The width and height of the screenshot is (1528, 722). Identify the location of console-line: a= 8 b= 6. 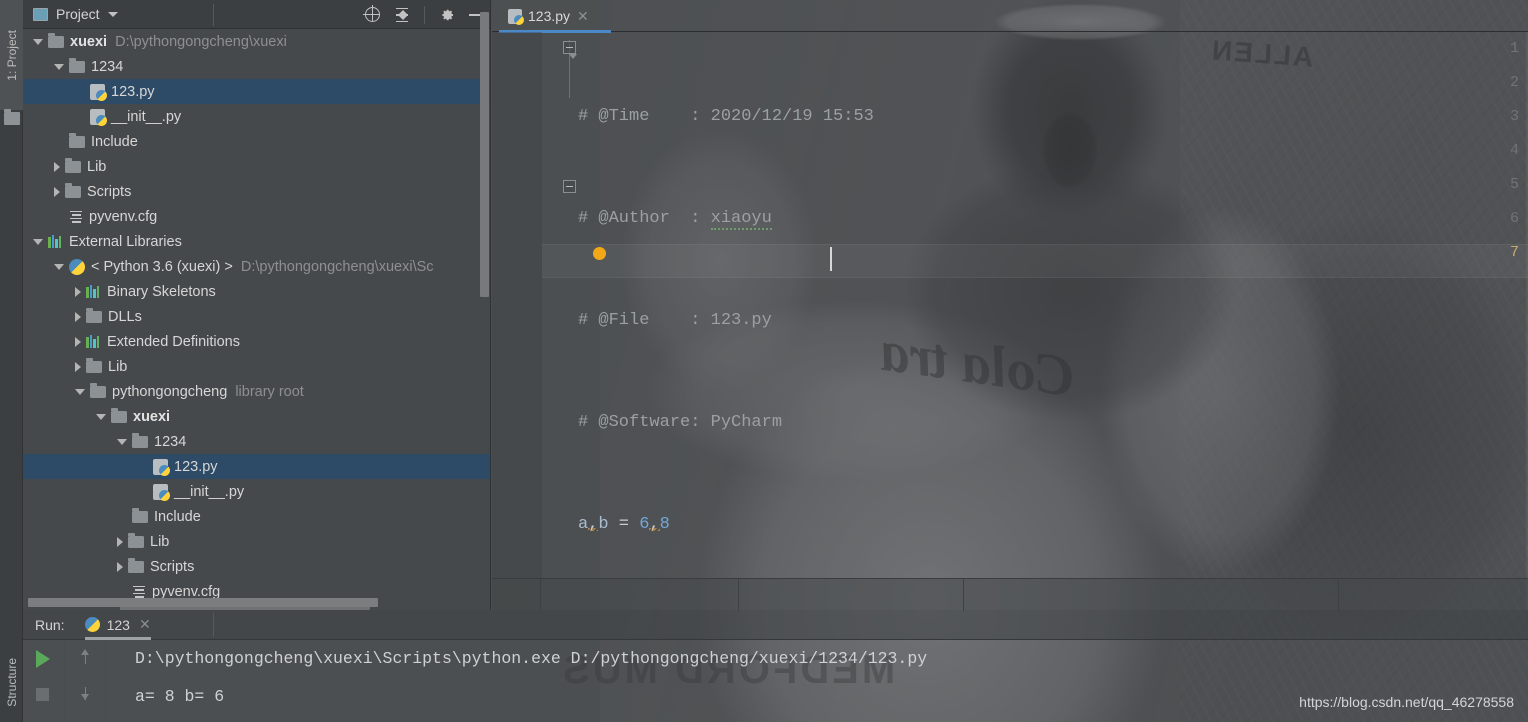
(180, 696).